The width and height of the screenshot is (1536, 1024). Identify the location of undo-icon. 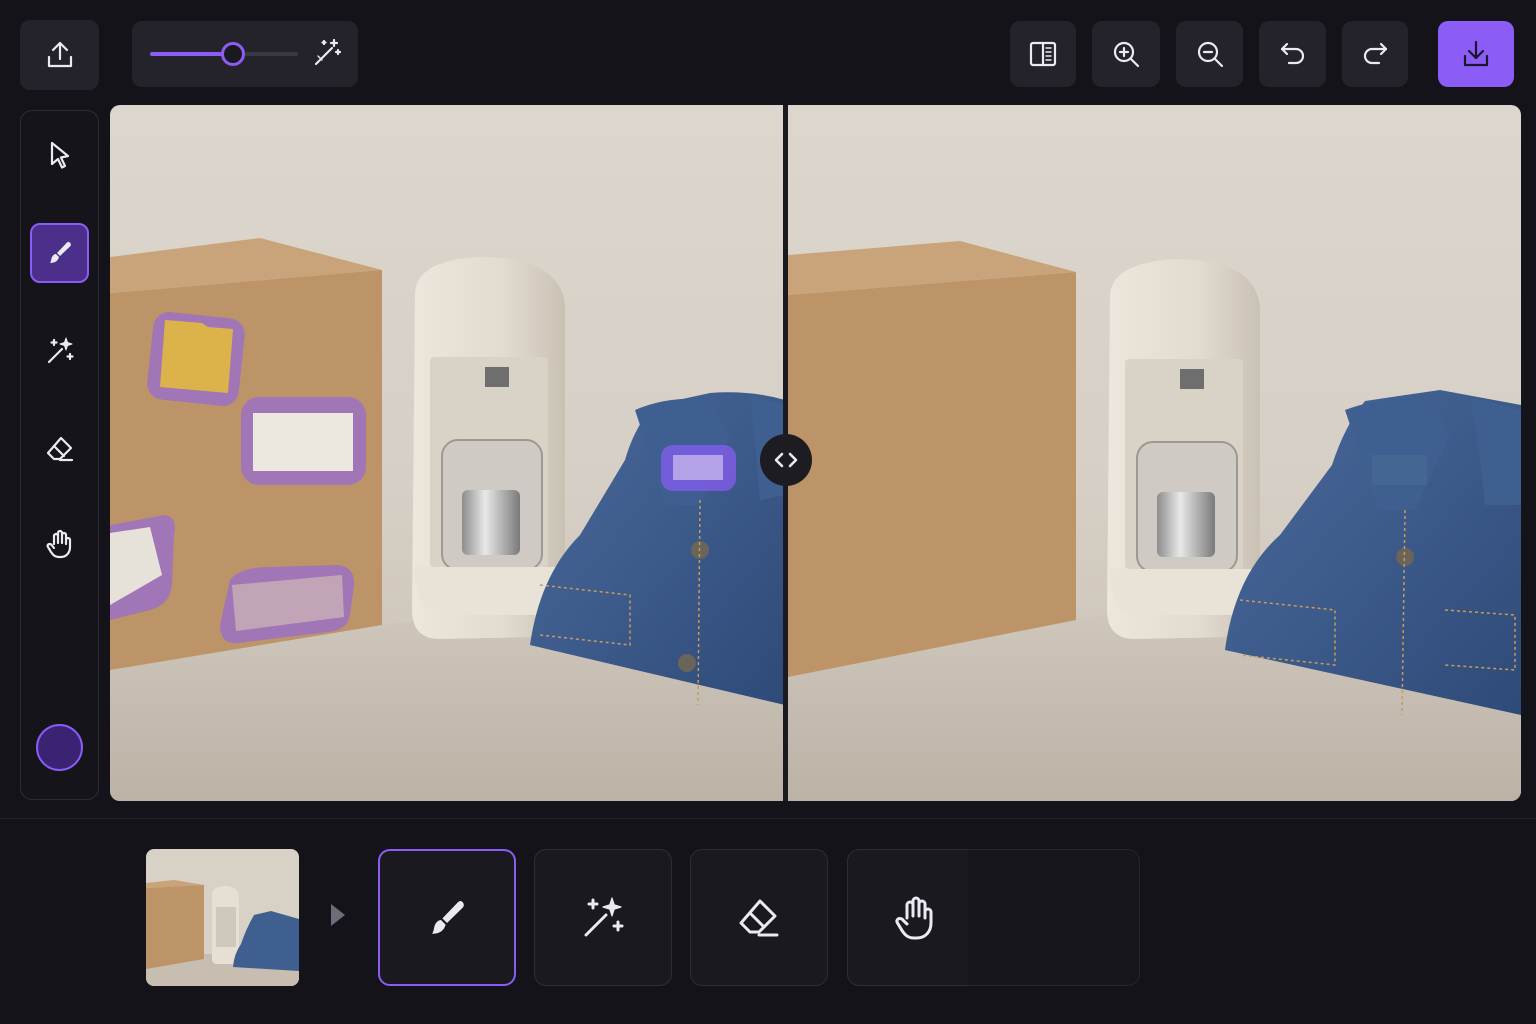
(1292, 53).